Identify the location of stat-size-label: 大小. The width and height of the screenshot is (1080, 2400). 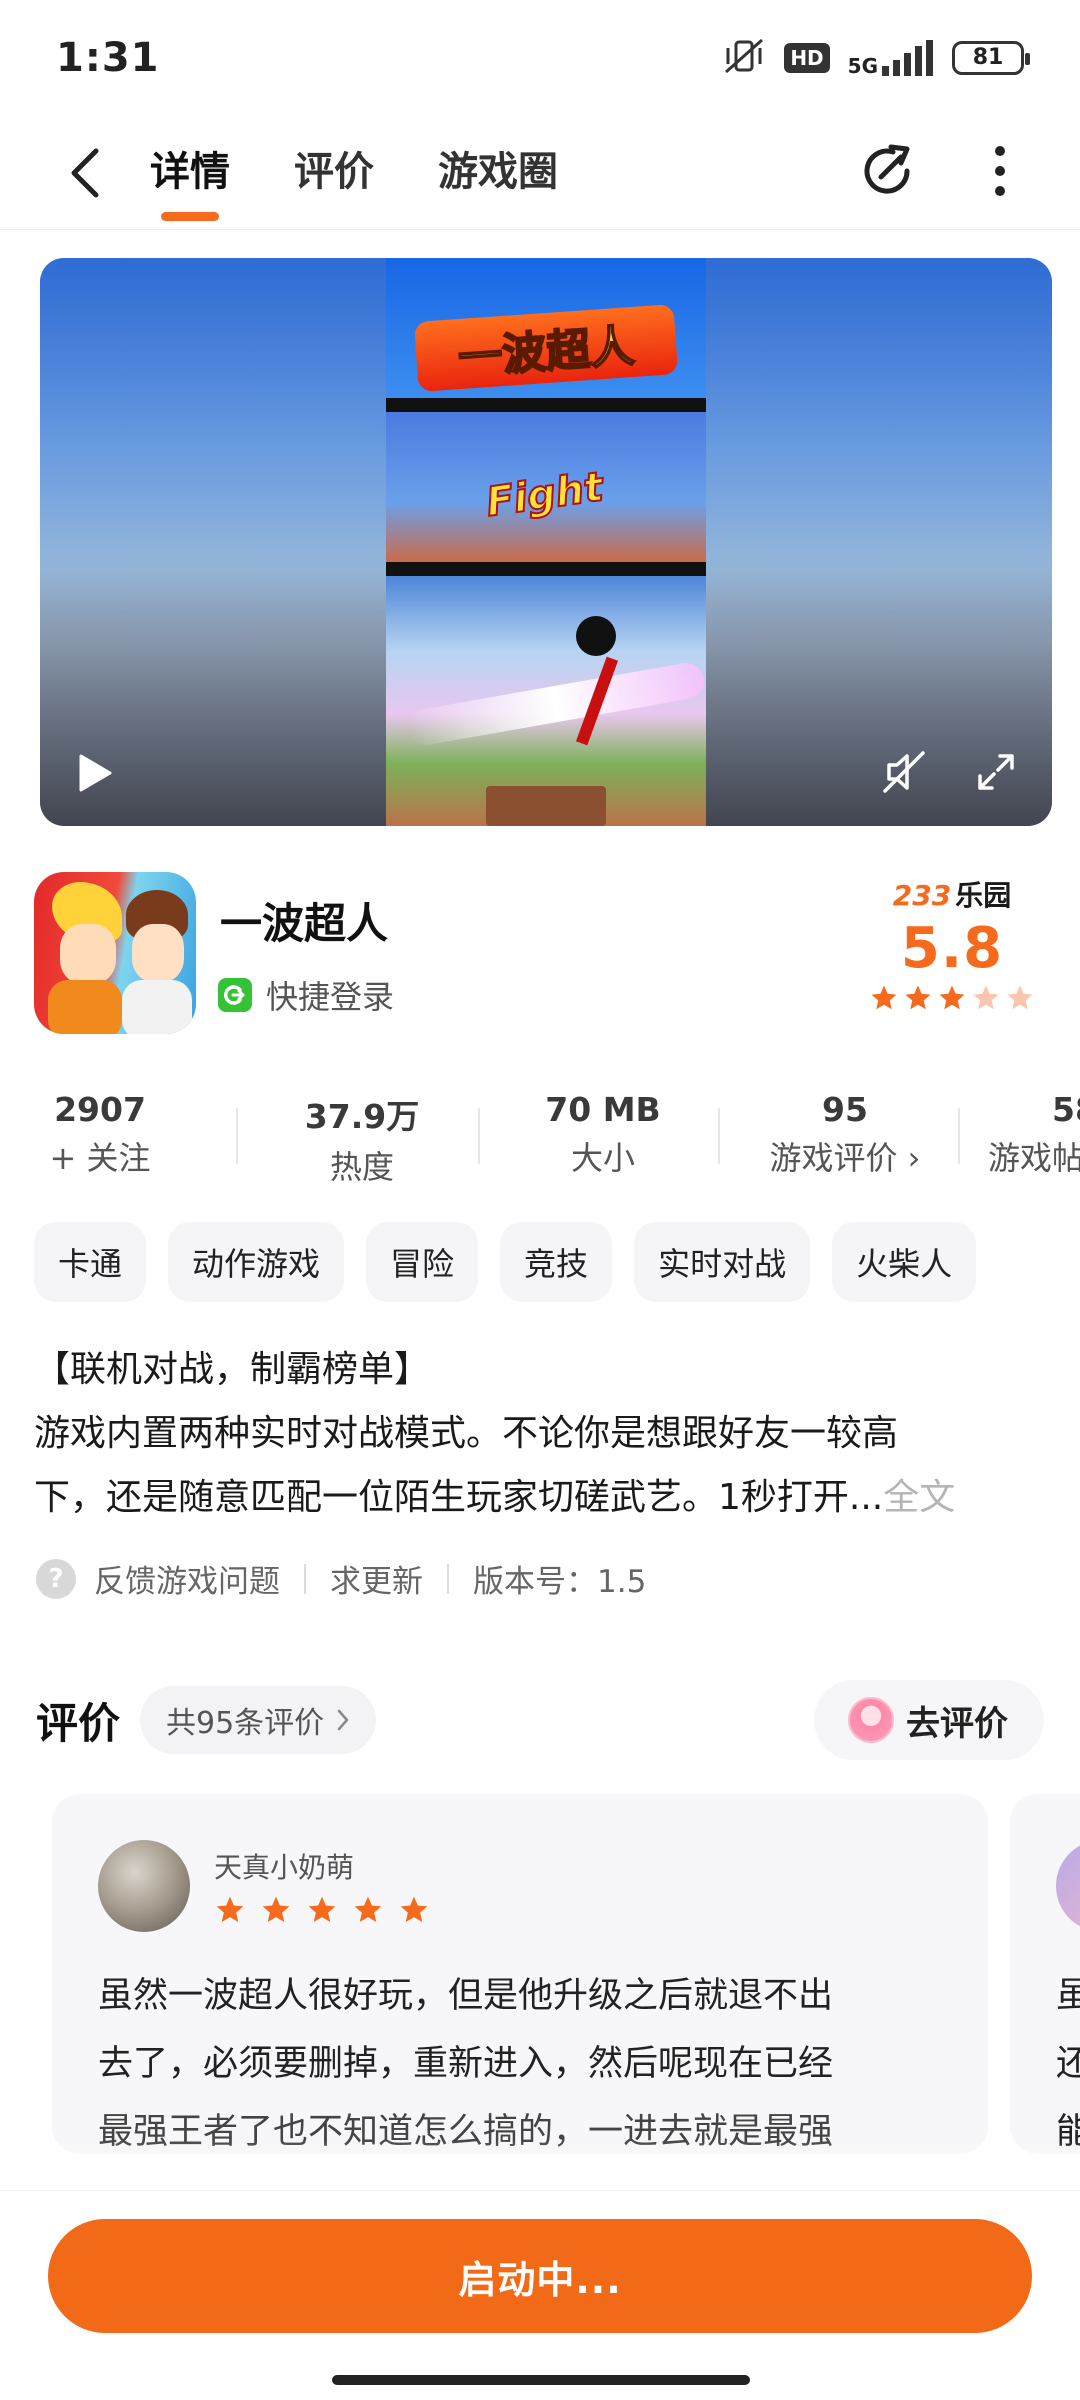
(602, 1158).